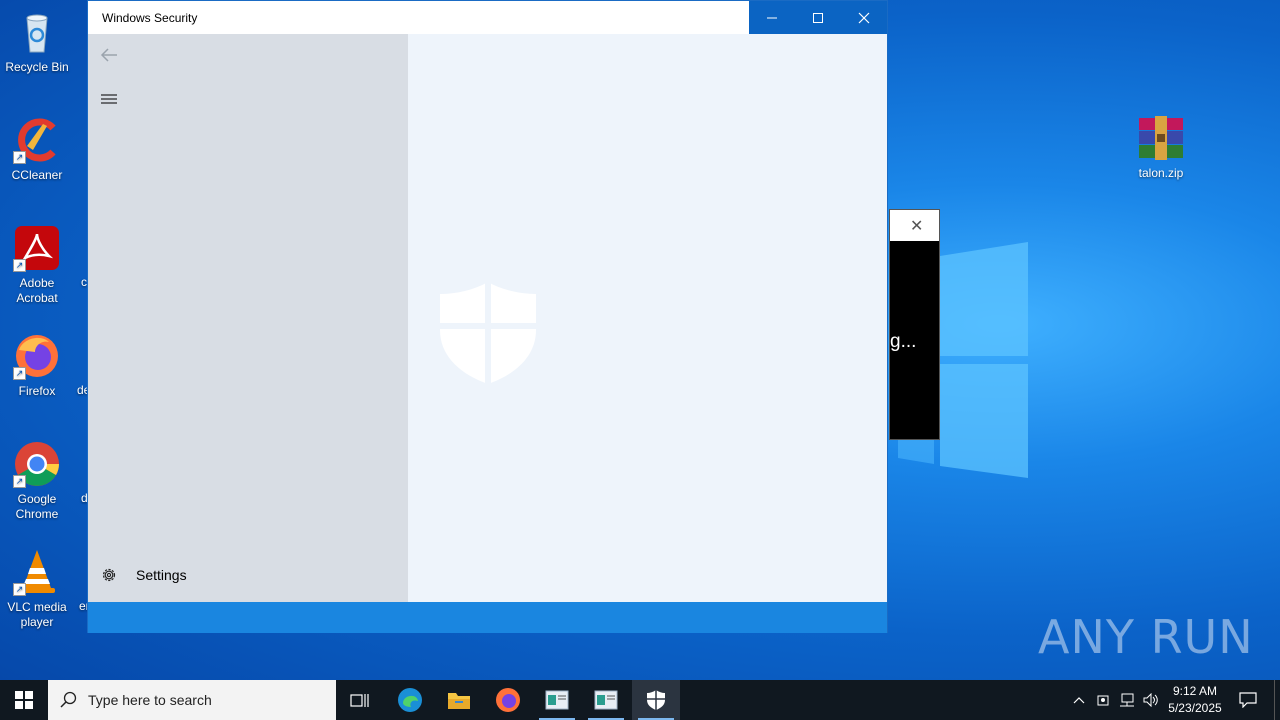  I want to click on maximize-icon, so click(818, 17).